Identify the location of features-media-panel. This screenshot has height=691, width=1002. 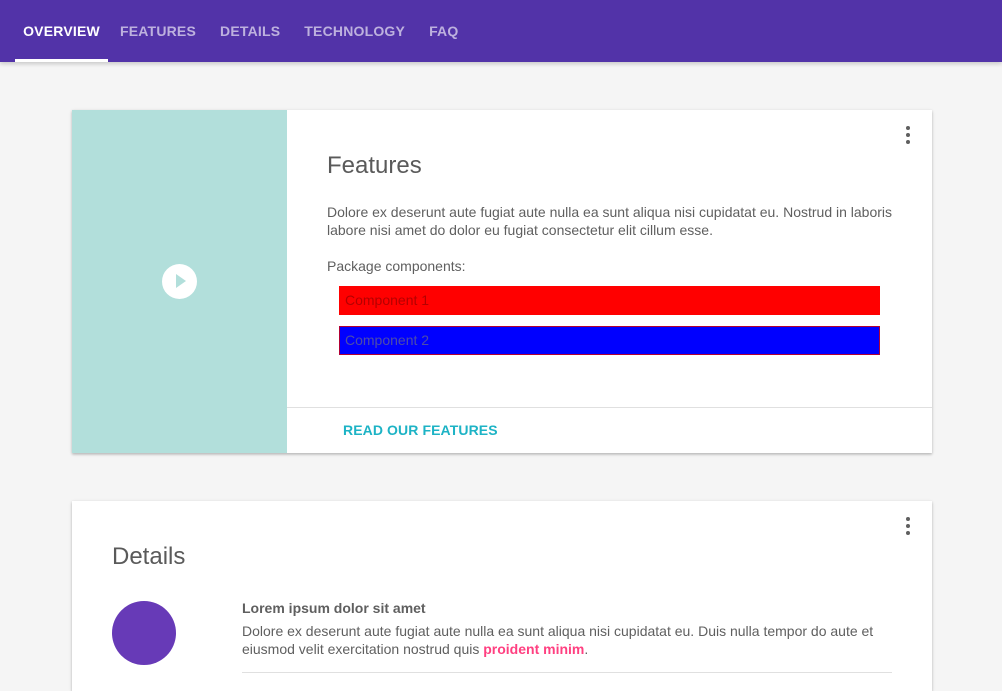
(179, 281).